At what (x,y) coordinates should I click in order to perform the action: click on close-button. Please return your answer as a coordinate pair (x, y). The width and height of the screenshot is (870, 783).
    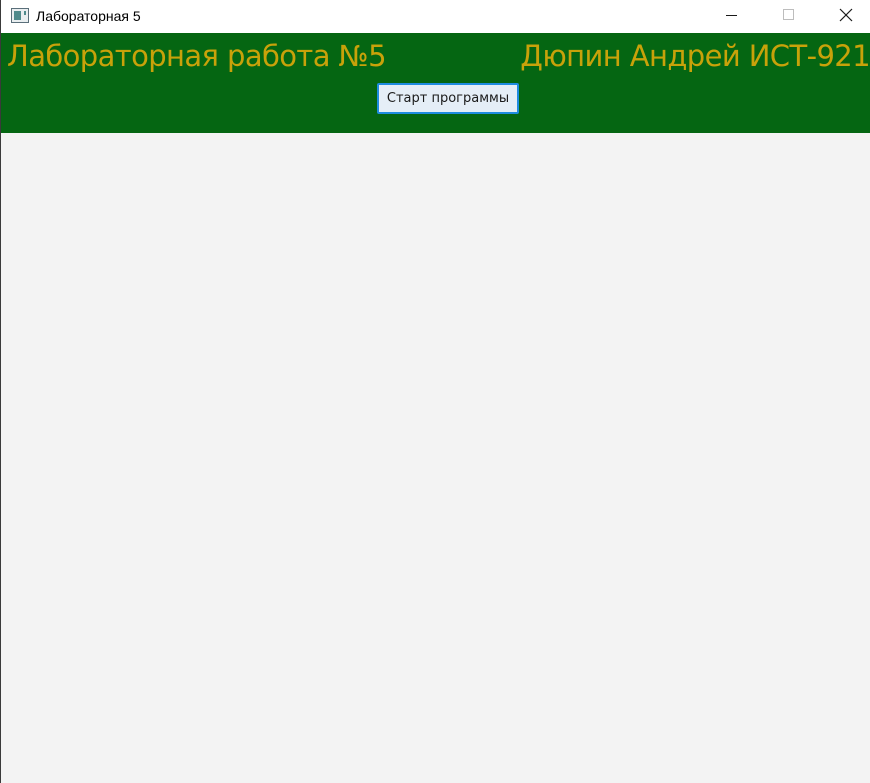
    Looking at the image, I should click on (843, 15).